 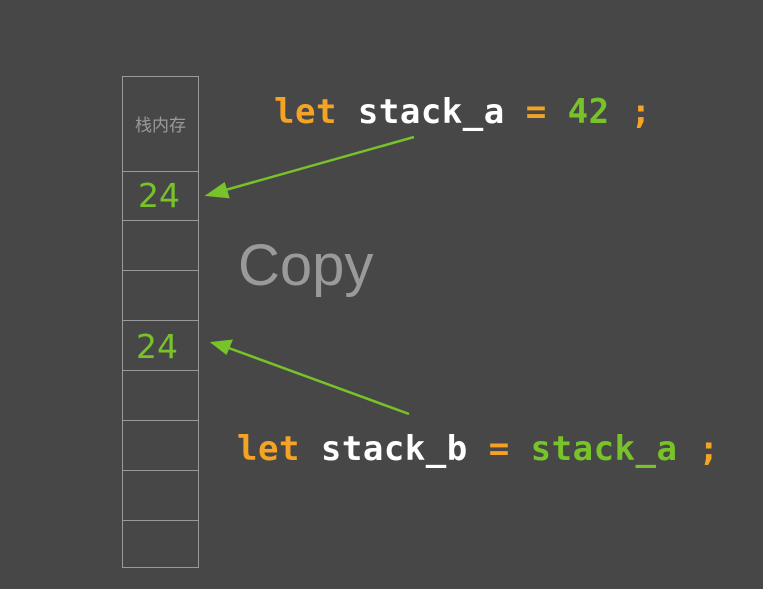 I want to click on arrow-line-a, so click(x=318, y=164).